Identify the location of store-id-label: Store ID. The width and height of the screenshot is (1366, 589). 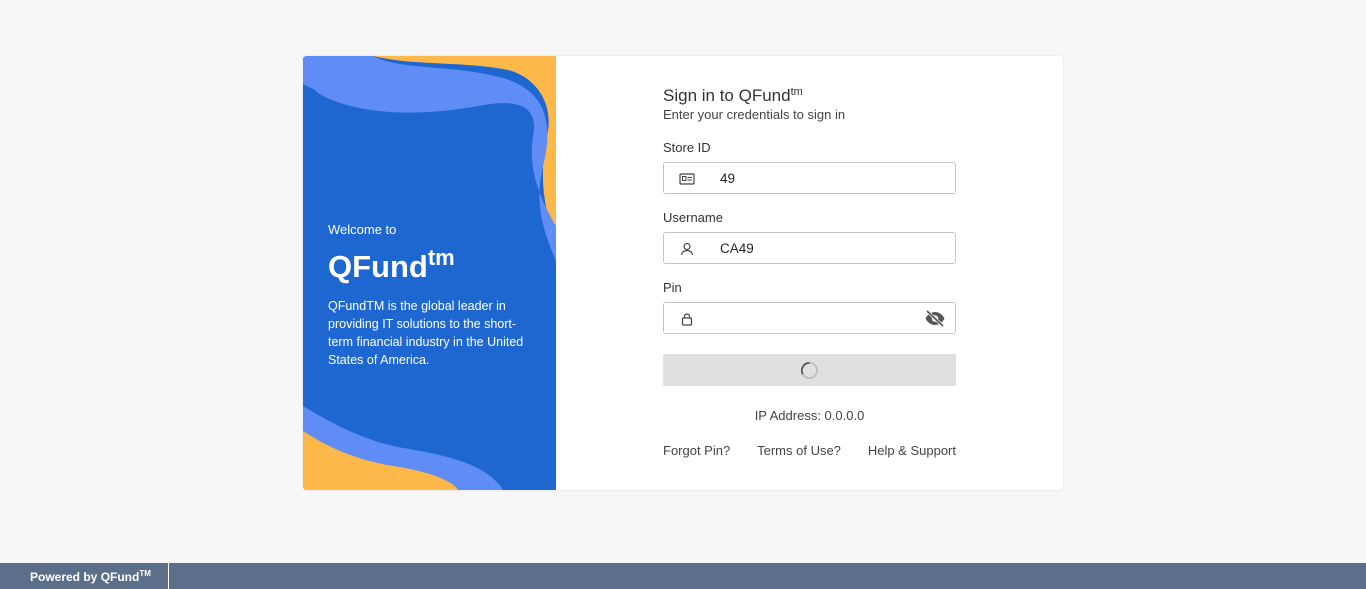
(687, 147).